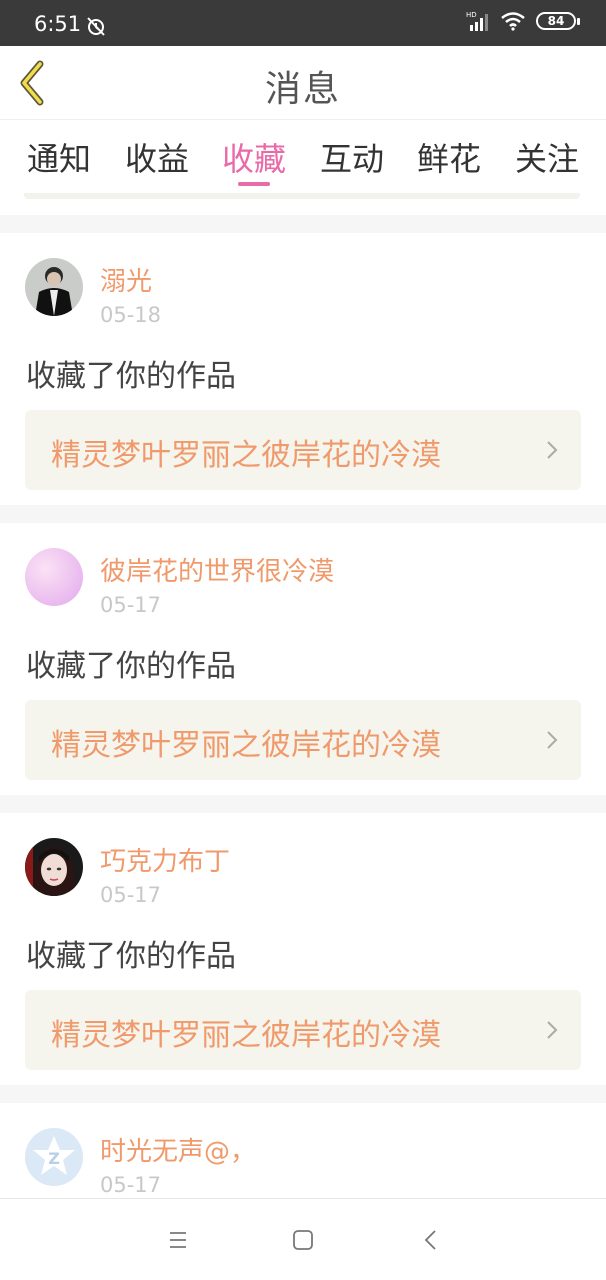 This screenshot has width=606, height=1280. What do you see at coordinates (449, 157) in the screenshot?
I see `tab-flowers: 鲜花` at bounding box center [449, 157].